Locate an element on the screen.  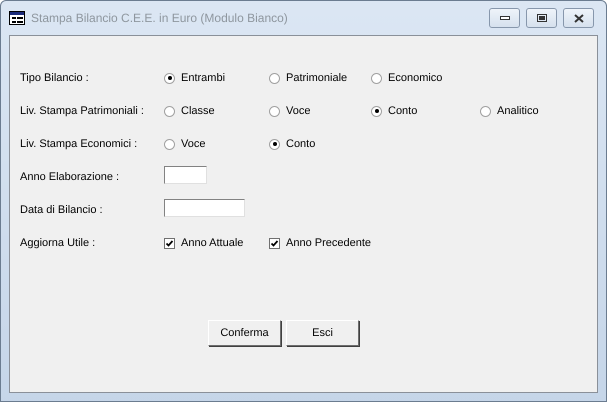
field-label: Anno Elaborazione : is located at coordinates (70, 177).